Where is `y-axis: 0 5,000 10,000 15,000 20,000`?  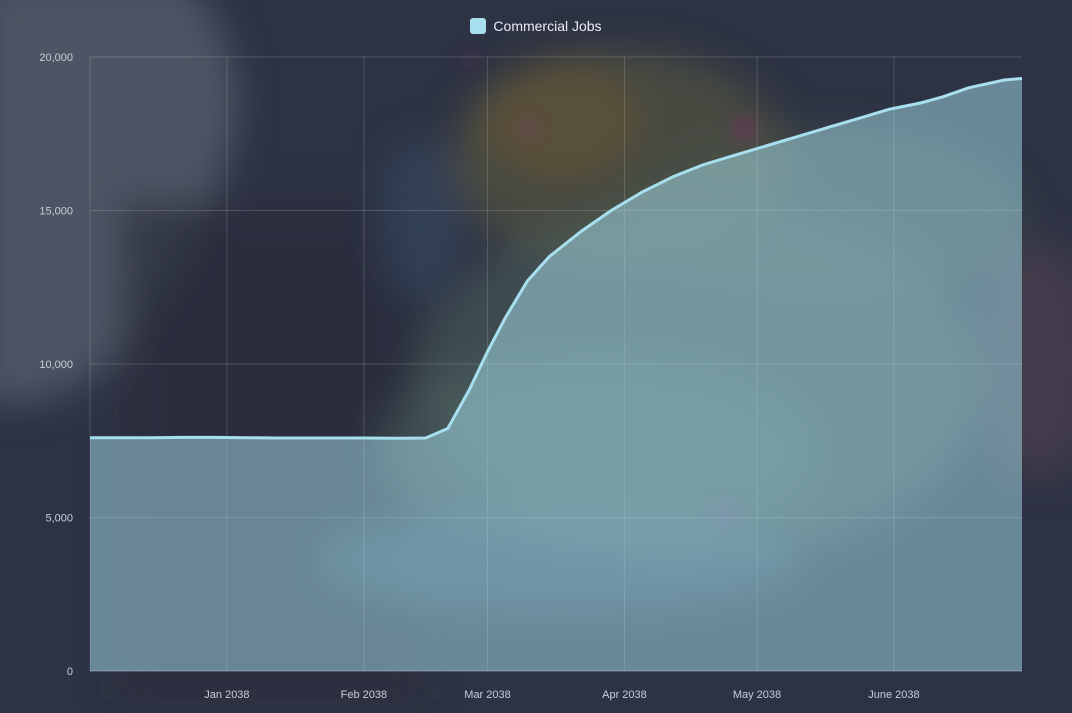
y-axis: 0 5,000 10,000 15,000 20,000 is located at coordinates (56, 365).